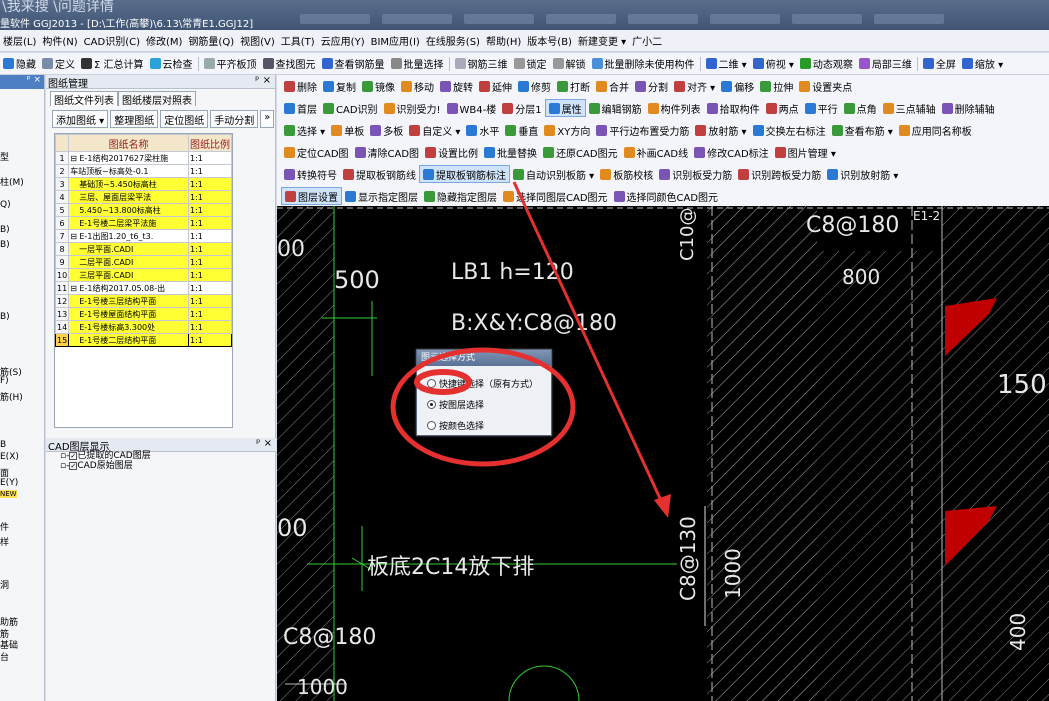 This screenshot has width=1049, height=701. What do you see at coordinates (982, 64) in the screenshot?
I see `toolbar-button: 缩放 ▾` at bounding box center [982, 64].